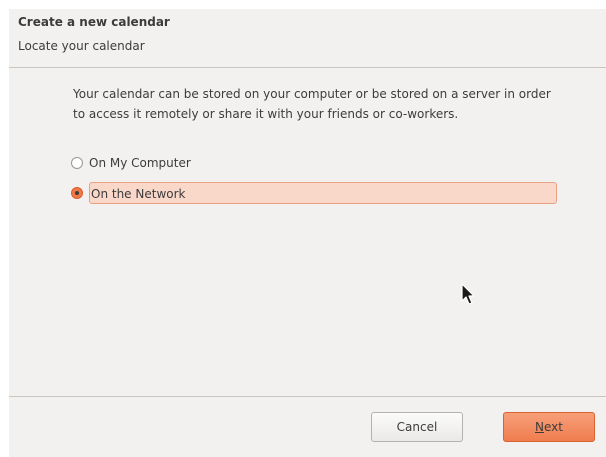 The width and height of the screenshot is (606, 457). I want to click on radio-on-the-network: On the Network, so click(314, 193).